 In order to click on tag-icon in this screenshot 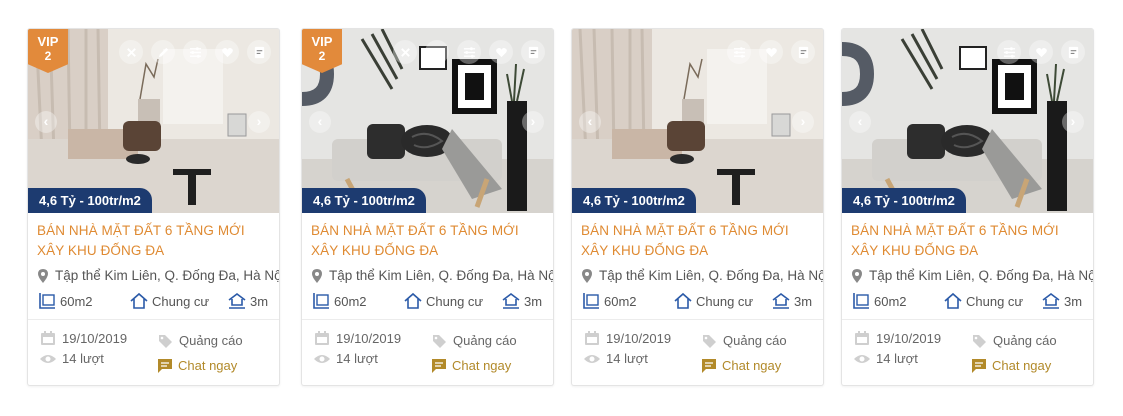, I will do `click(165, 341)`.